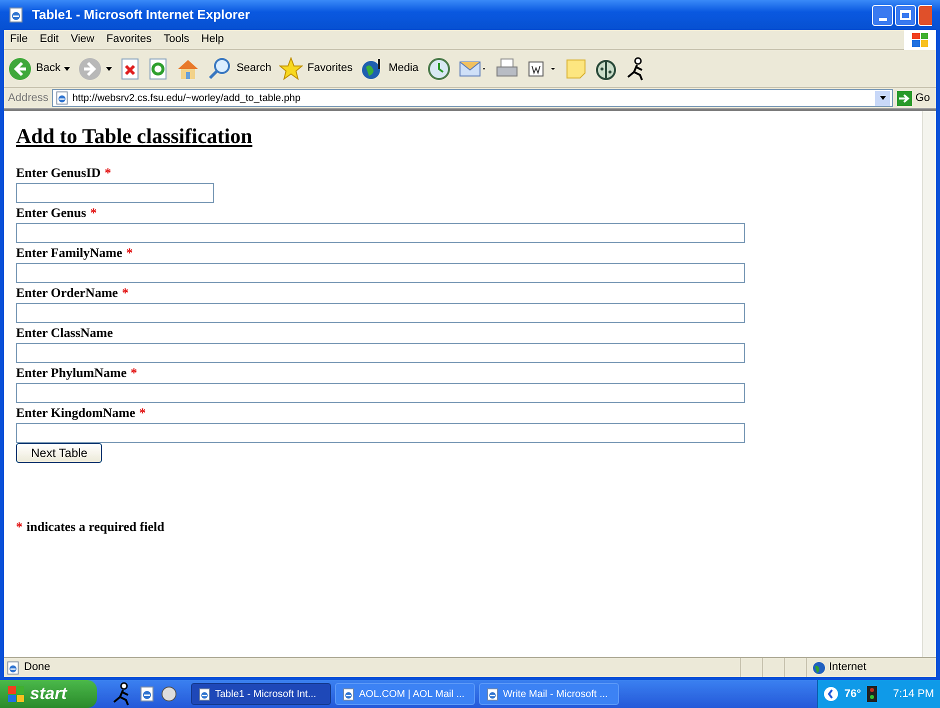 The width and height of the screenshot is (940, 708). What do you see at coordinates (872, 694) in the screenshot?
I see `traffic-light-icon` at bounding box center [872, 694].